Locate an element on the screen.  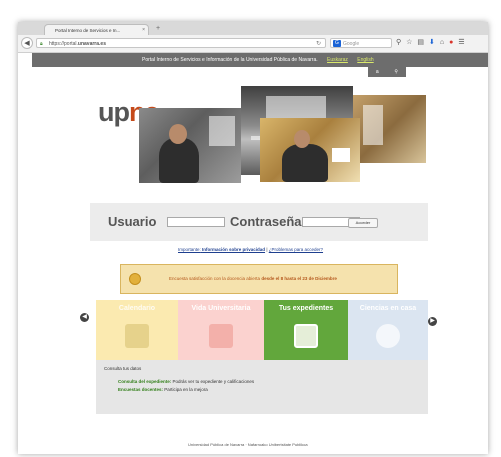
tile-calendario: Calendario is located at coordinates (137, 330).